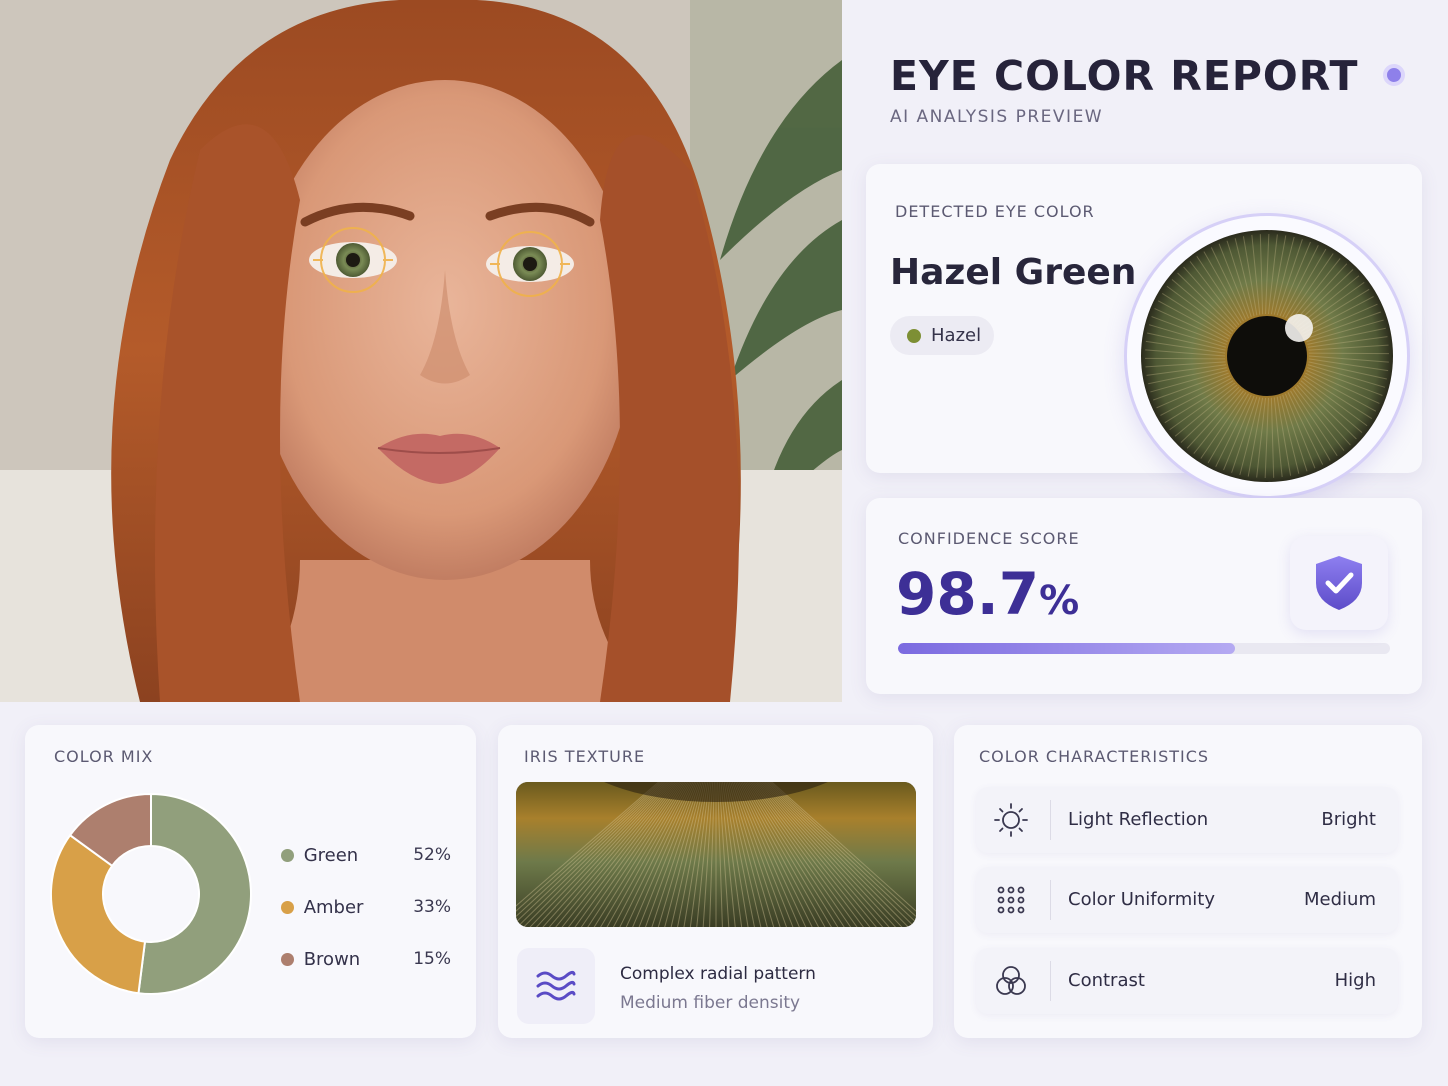  Describe the element at coordinates (585, 756) in the screenshot. I see `iris-texture-label: IRIS TEXTURE` at that location.